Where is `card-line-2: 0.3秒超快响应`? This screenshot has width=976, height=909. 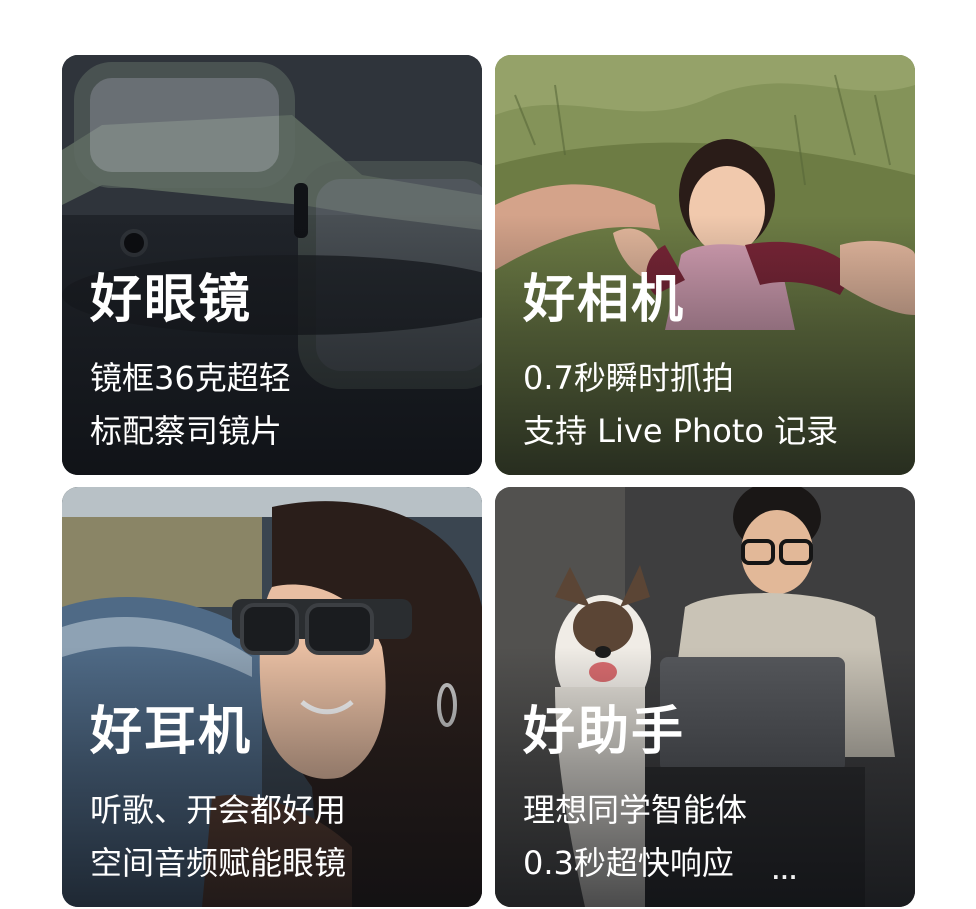 card-line-2: 0.3秒超快响应 is located at coordinates (628, 863).